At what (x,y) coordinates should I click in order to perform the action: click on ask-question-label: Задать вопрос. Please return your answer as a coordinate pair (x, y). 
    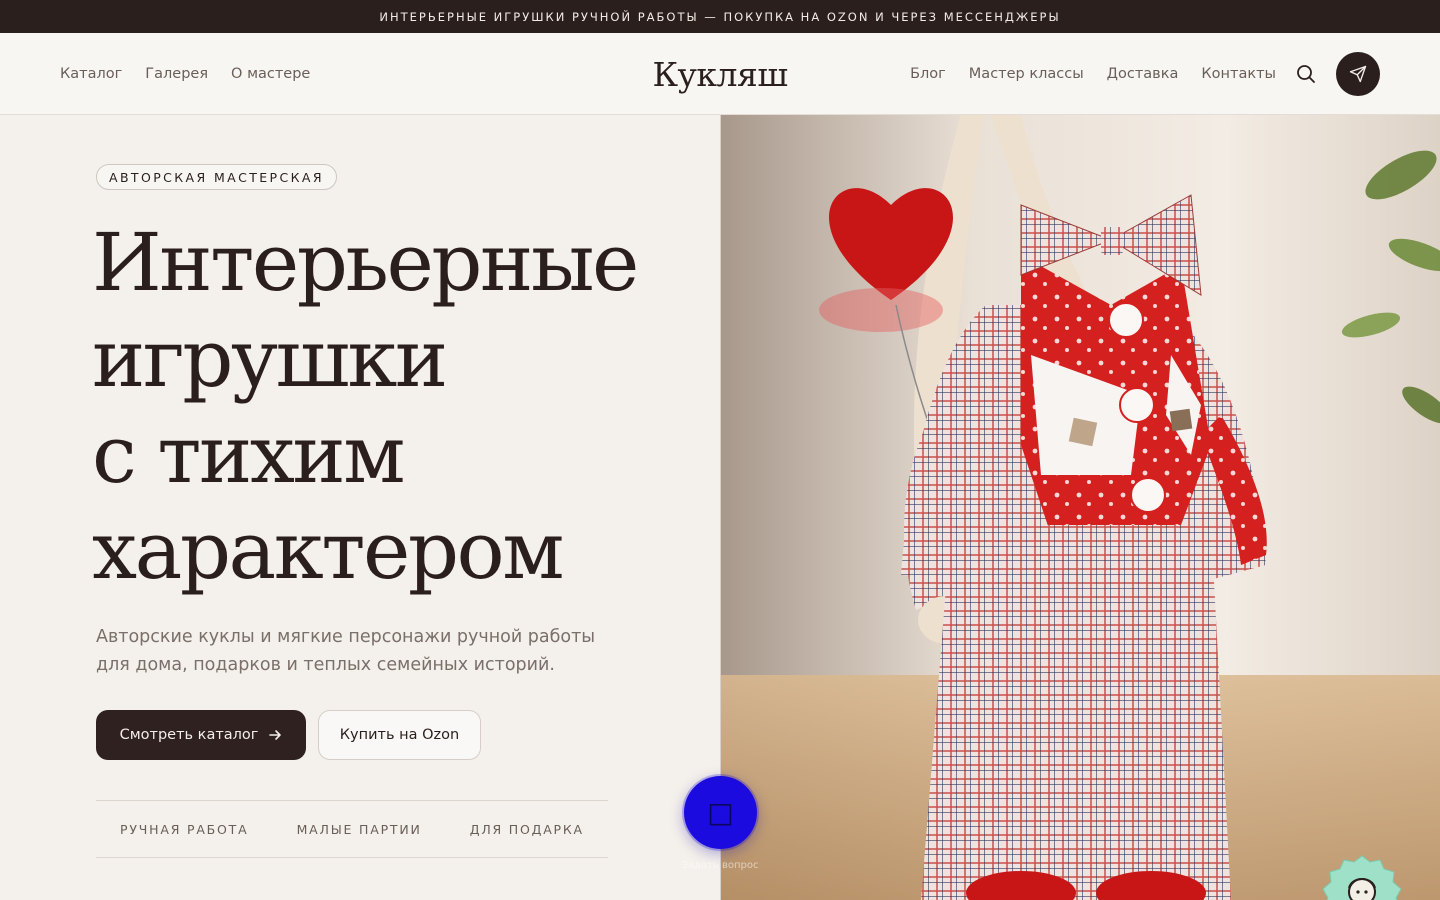
    Looking at the image, I should click on (720, 865).